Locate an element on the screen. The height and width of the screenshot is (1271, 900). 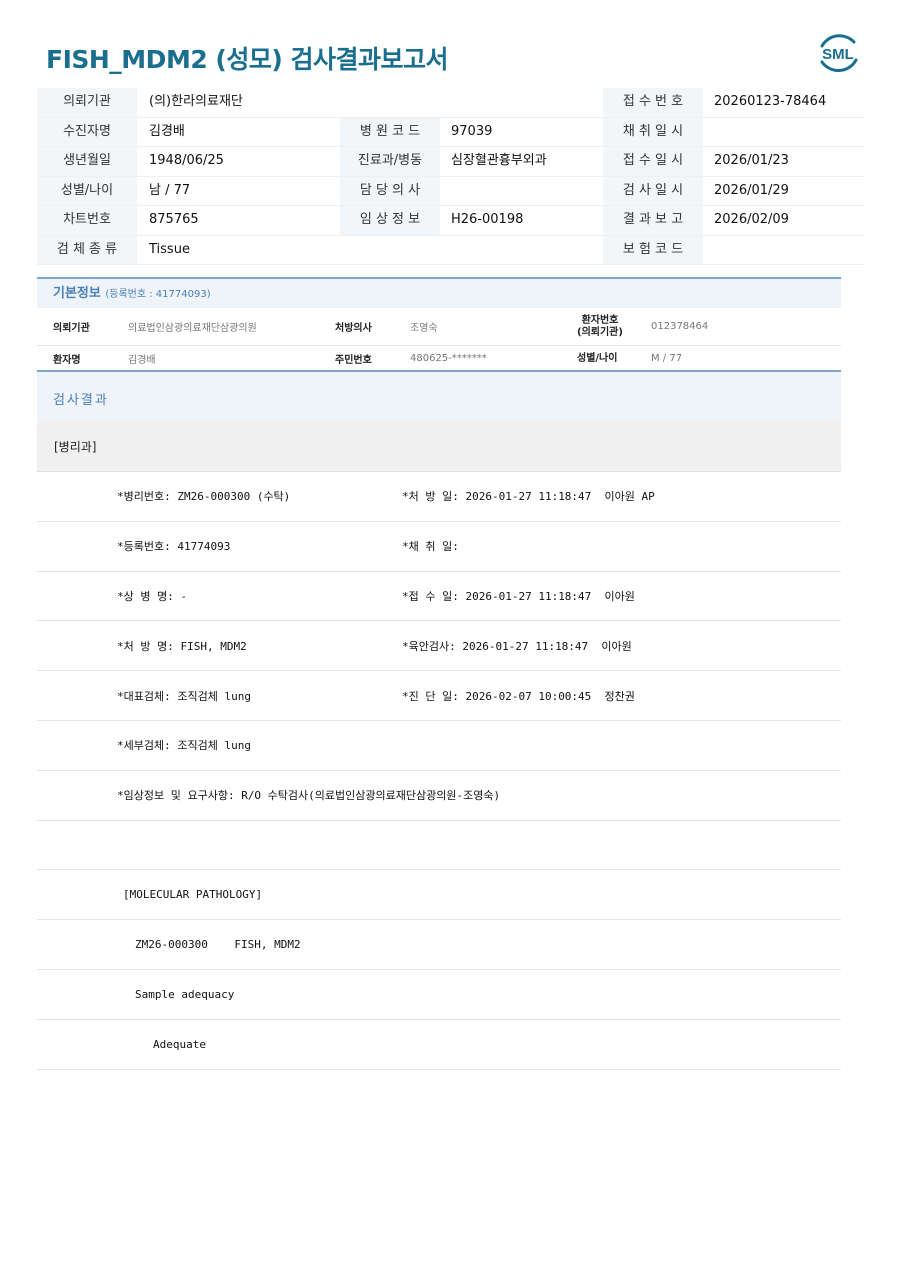
info-row: 검 체 종 류 Tissue 보 험 코 드 is located at coordinates (450, 250).